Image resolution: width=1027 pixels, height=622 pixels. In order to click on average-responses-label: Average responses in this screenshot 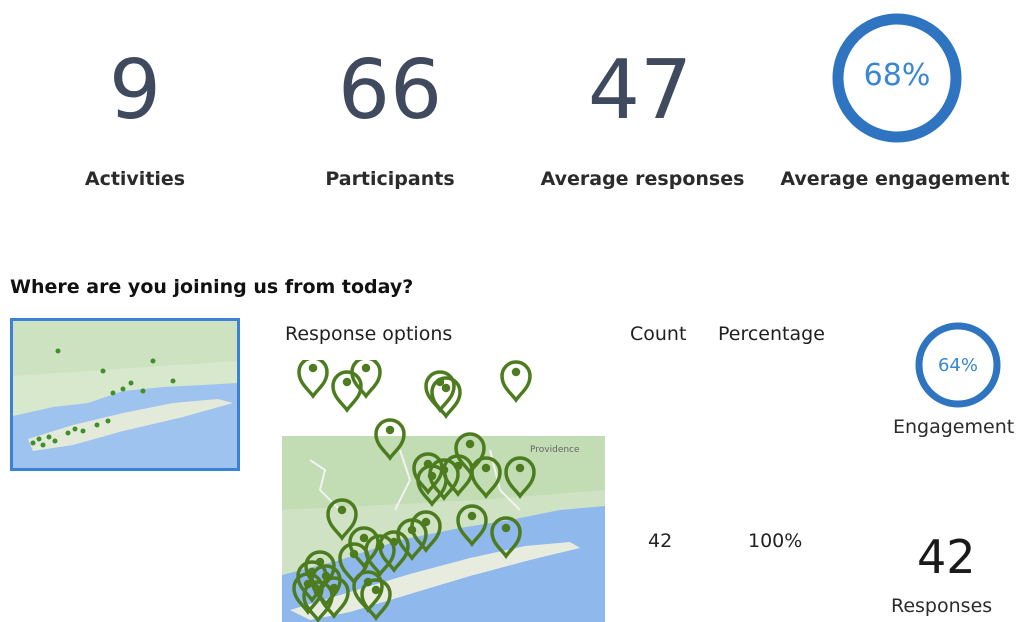, I will do `click(642, 179)`.